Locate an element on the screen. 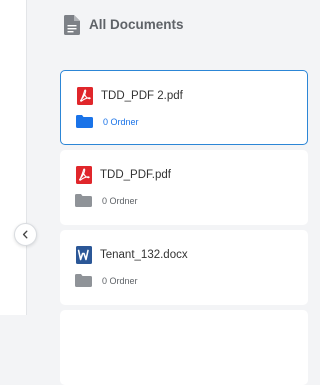 The height and width of the screenshot is (385, 320). document-name: Tenant_132.docx is located at coordinates (144, 255).